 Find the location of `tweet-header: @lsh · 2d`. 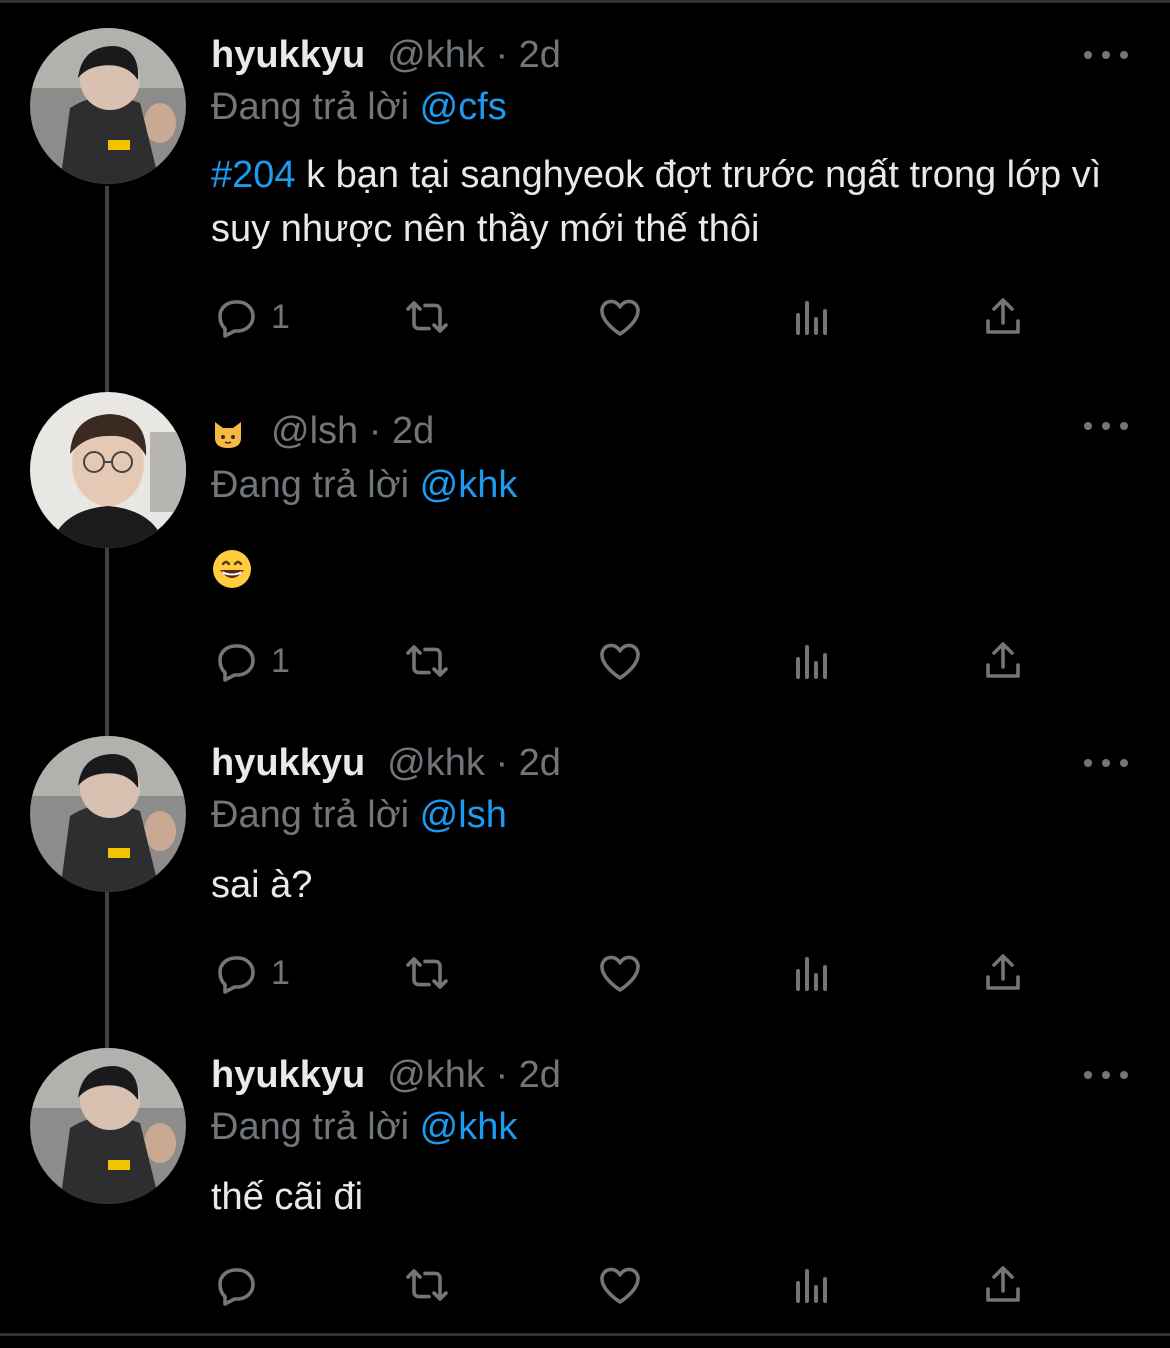

tweet-header: @lsh · 2d is located at coordinates (322, 431).